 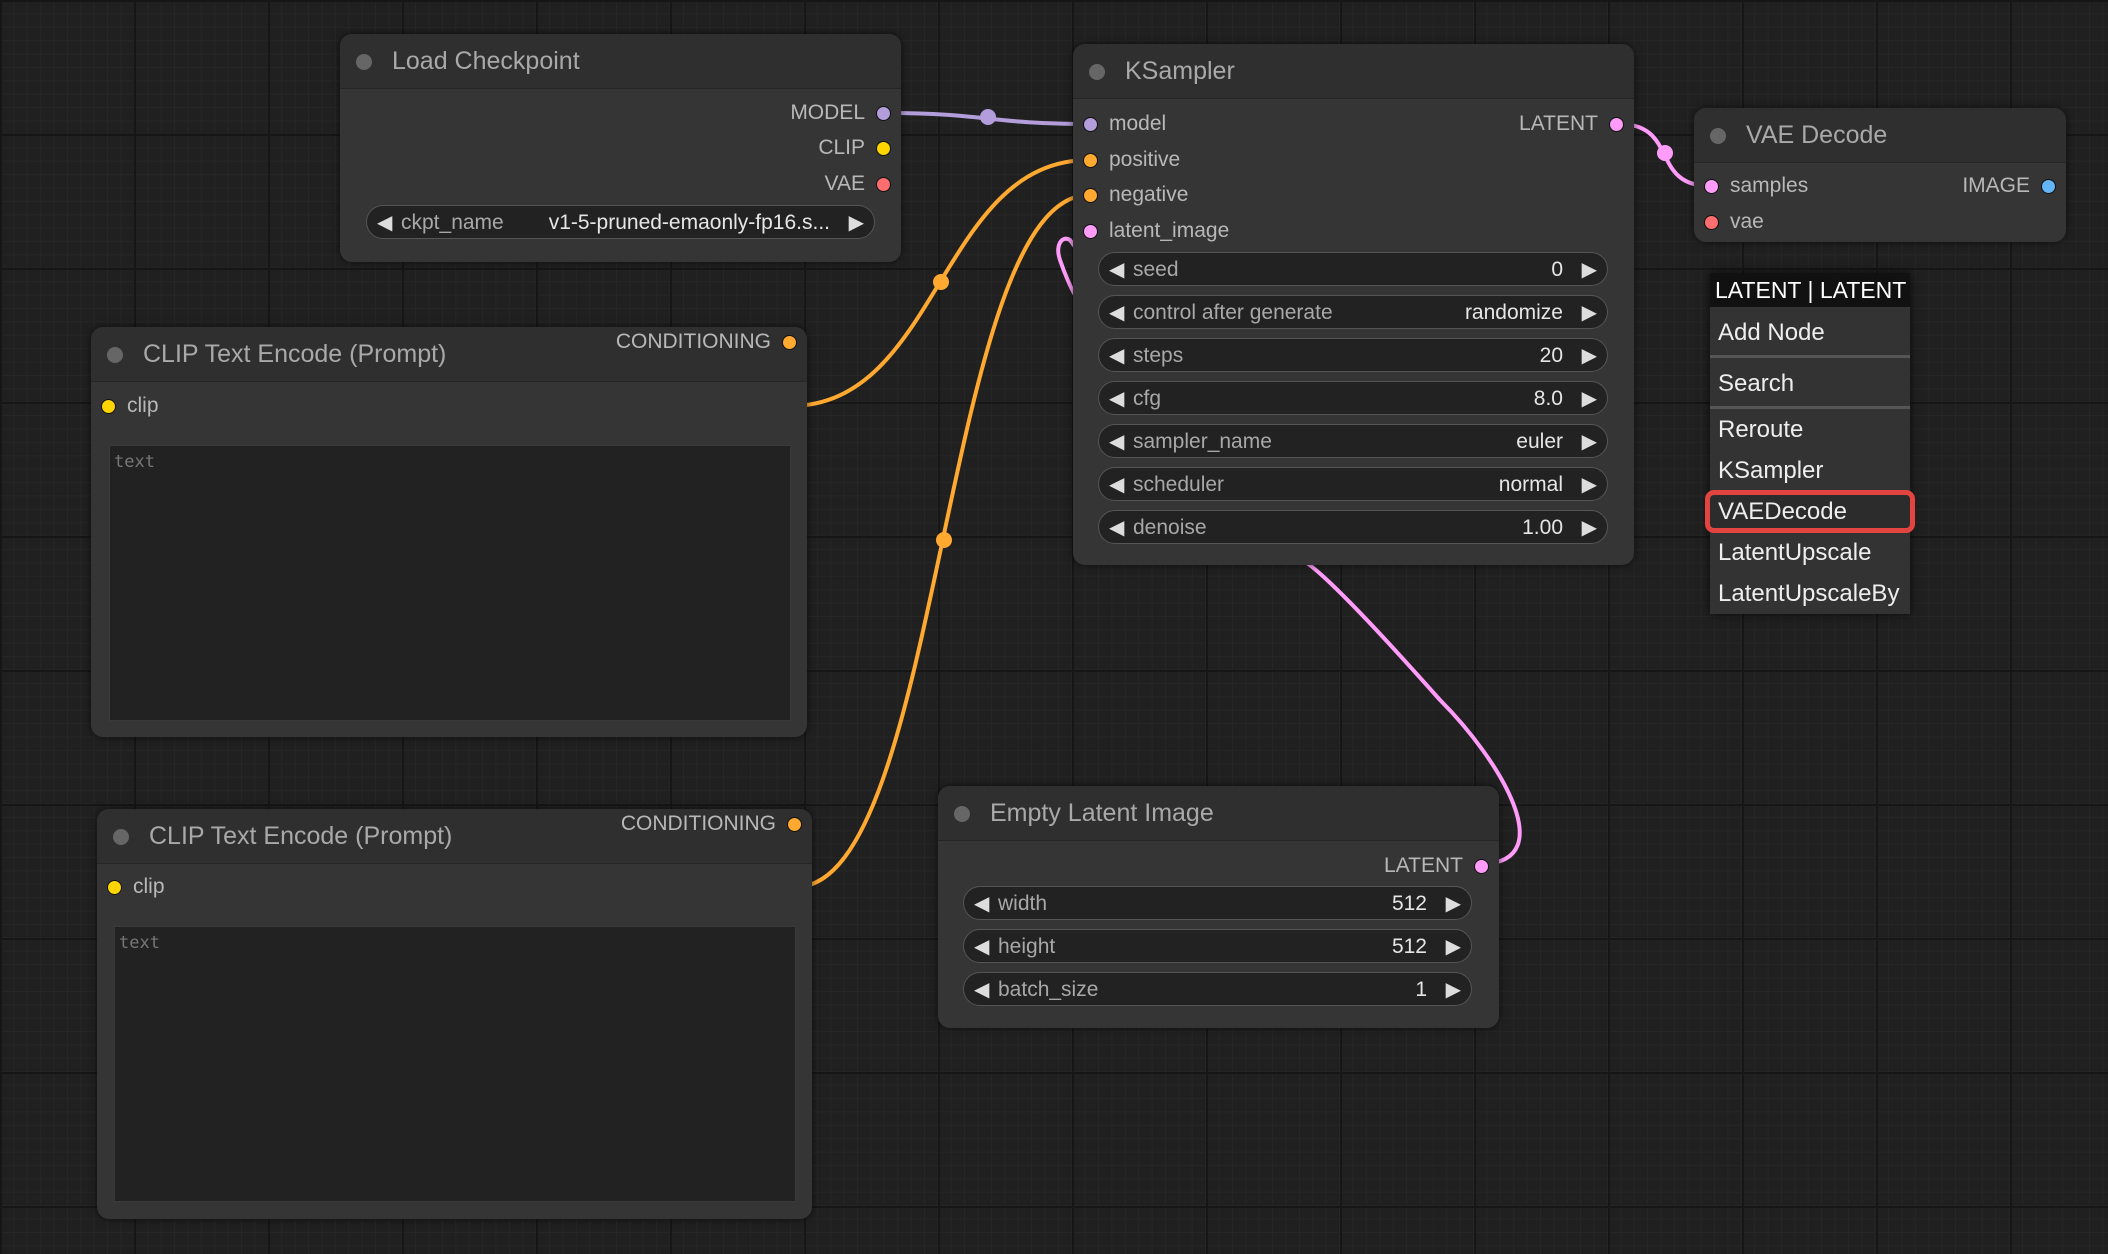 I want to click on widget-sampler-name: ◀ sampler_name euler ▶, so click(x=1353, y=441).